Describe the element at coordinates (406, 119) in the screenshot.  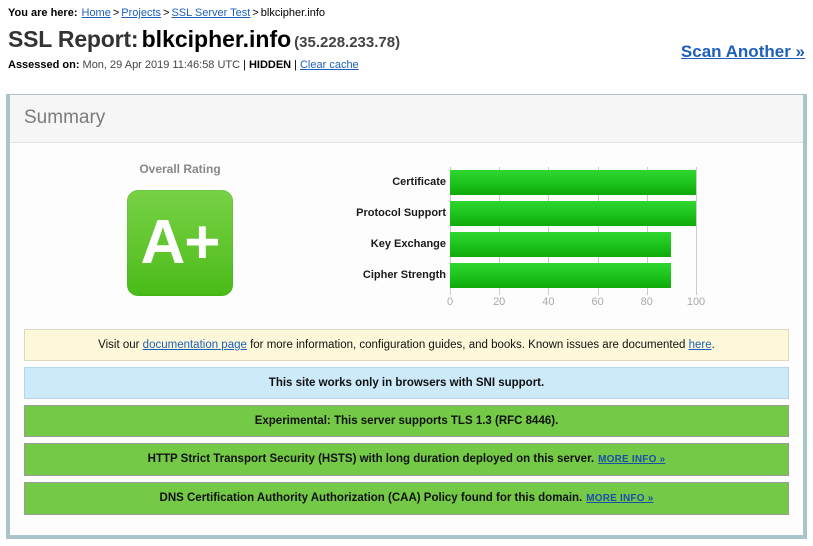
I see `summary-panel-header: Summary` at that location.